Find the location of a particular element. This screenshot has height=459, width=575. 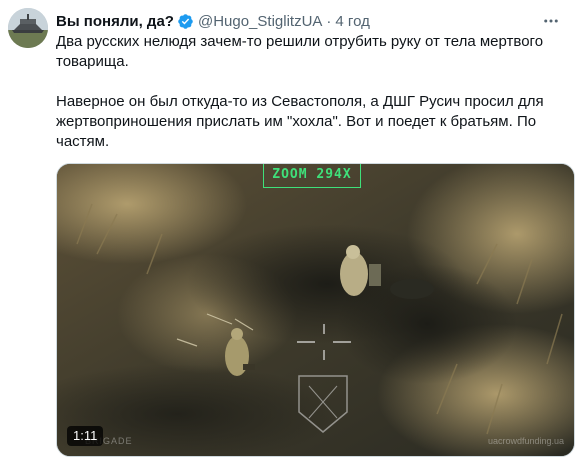

avatar is located at coordinates (28, 28).